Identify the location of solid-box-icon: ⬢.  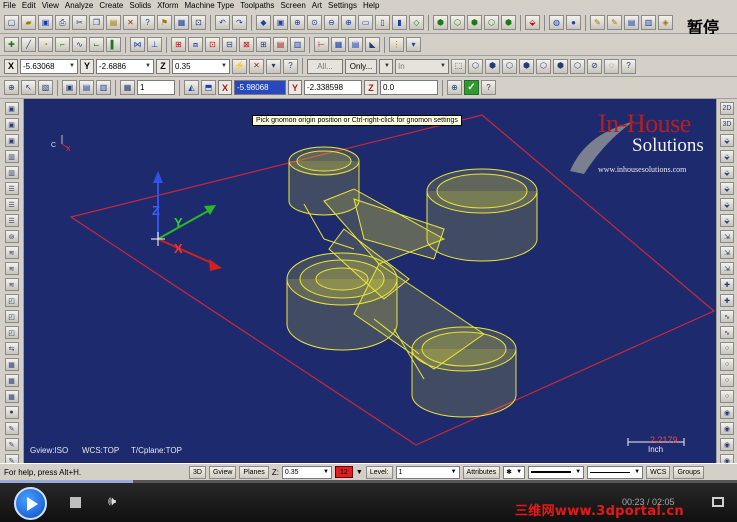
(440, 22).